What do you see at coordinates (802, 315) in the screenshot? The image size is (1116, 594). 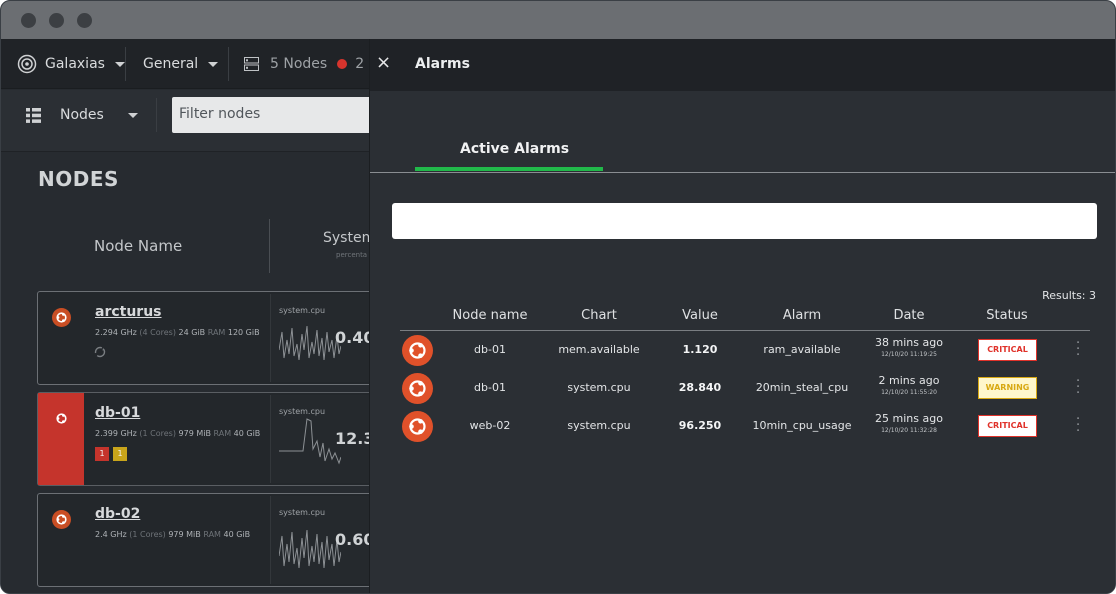 I see `column-header-alarm: Alarm` at bounding box center [802, 315].